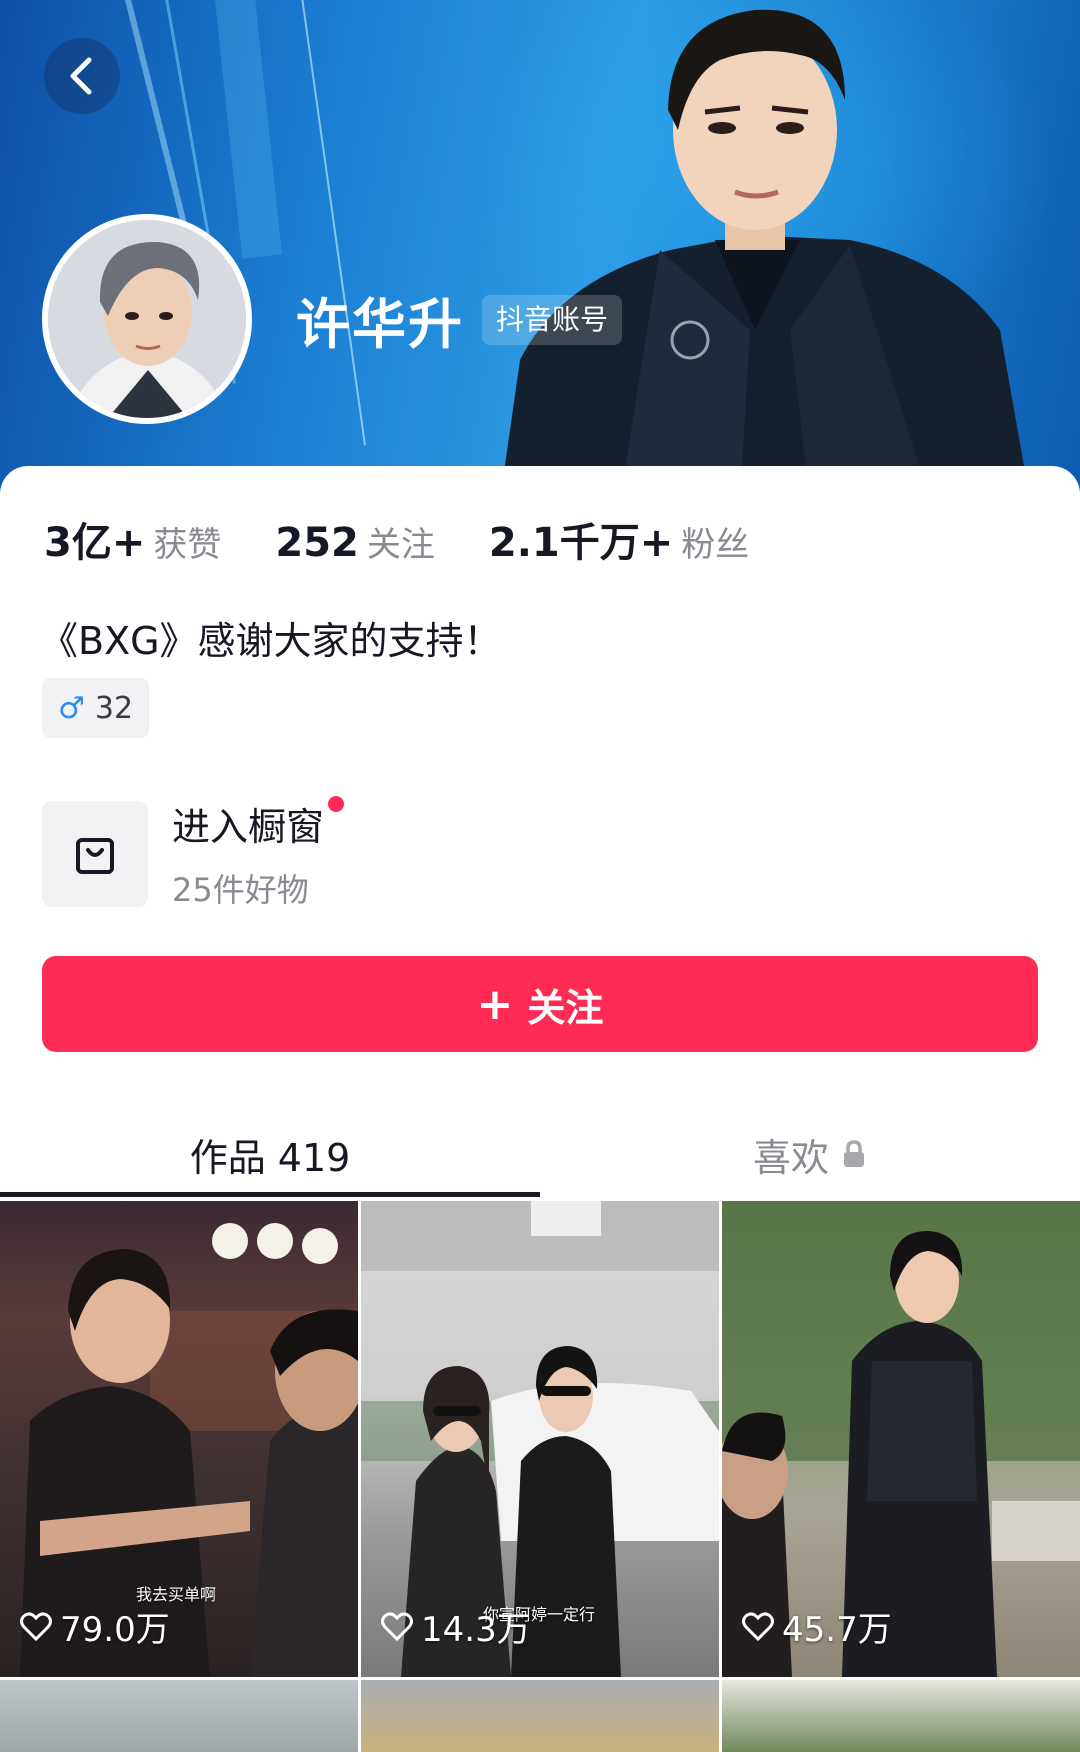 Image resolution: width=1080 pixels, height=1752 pixels. I want to click on video-likes: 45.7万, so click(817, 1626).